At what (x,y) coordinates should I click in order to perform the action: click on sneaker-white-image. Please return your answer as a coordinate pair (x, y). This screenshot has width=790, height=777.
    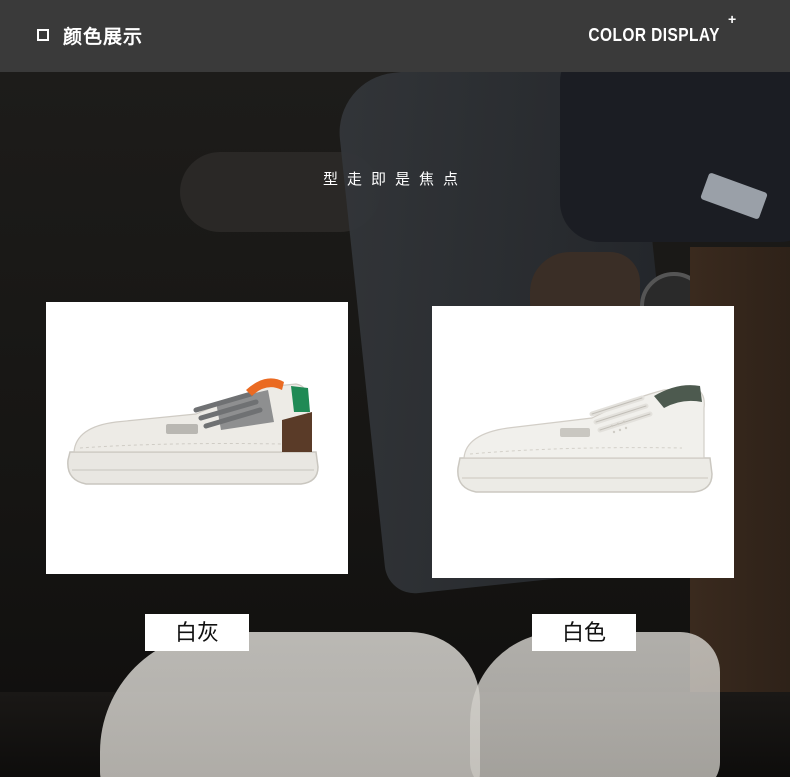
    Looking at the image, I should click on (585, 439).